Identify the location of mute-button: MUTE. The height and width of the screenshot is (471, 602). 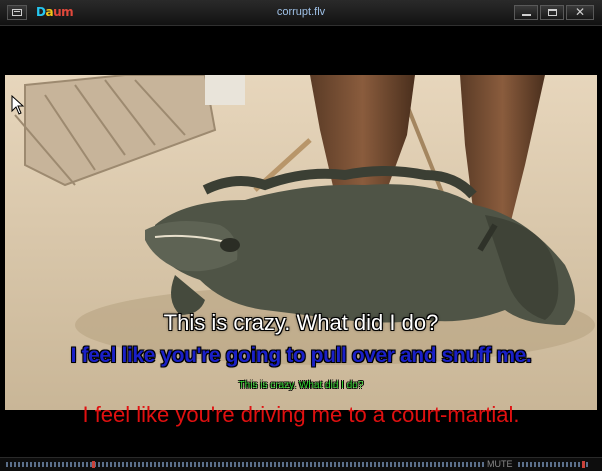
(500, 464).